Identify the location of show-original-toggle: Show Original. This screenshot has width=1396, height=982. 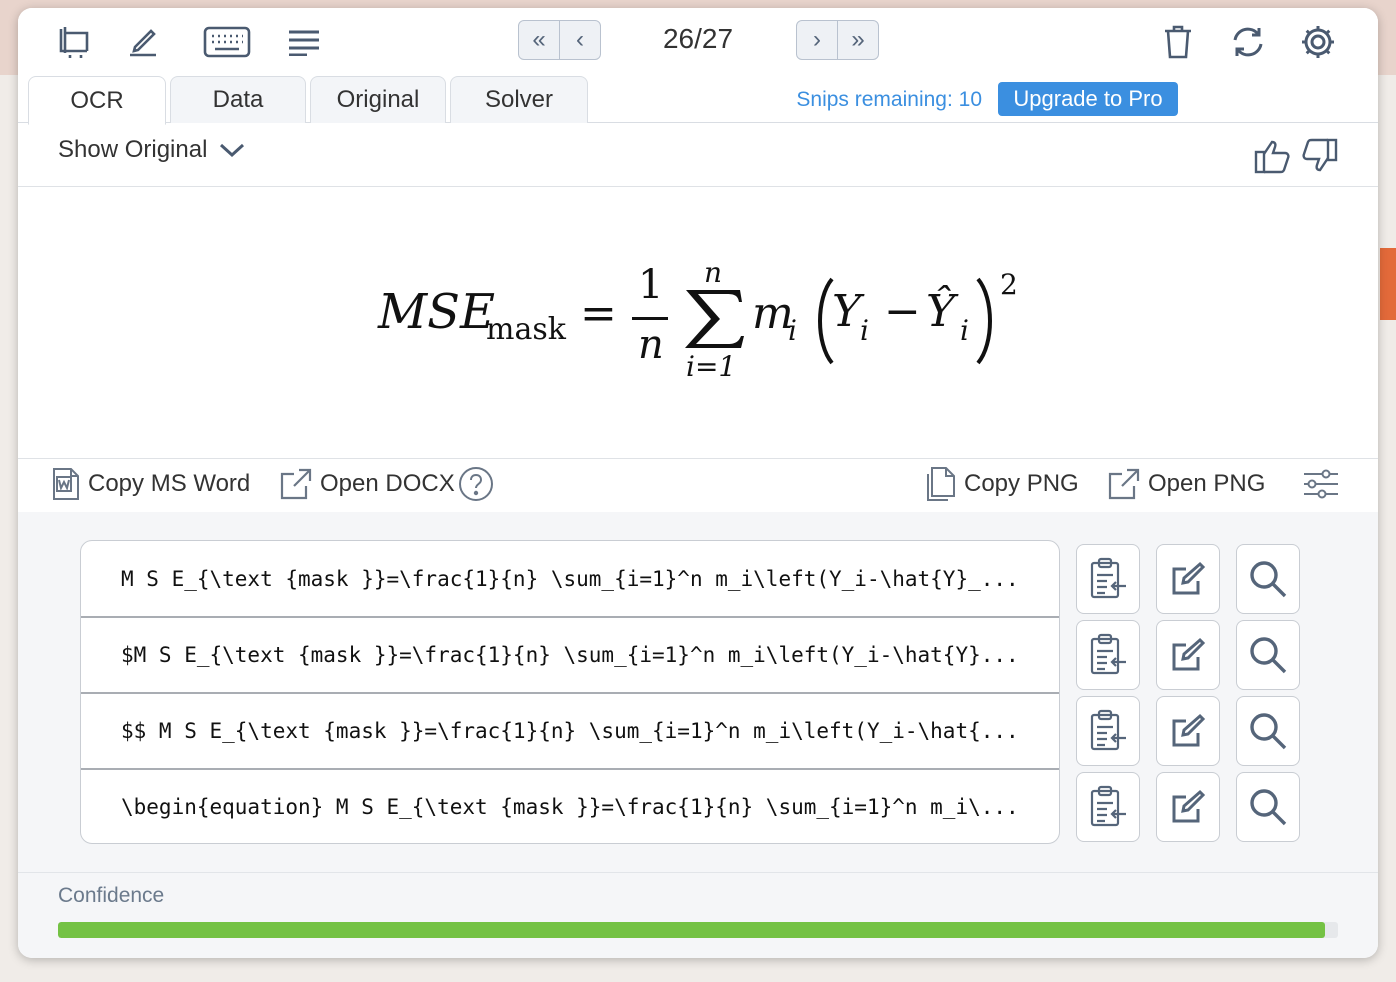
(151, 150).